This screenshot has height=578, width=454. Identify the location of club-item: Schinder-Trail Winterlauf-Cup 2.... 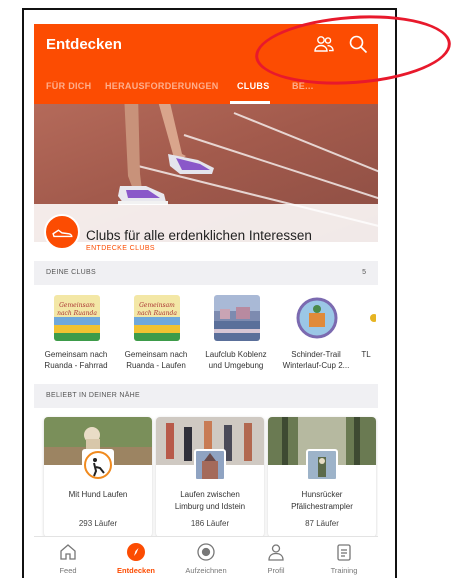
(316, 336).